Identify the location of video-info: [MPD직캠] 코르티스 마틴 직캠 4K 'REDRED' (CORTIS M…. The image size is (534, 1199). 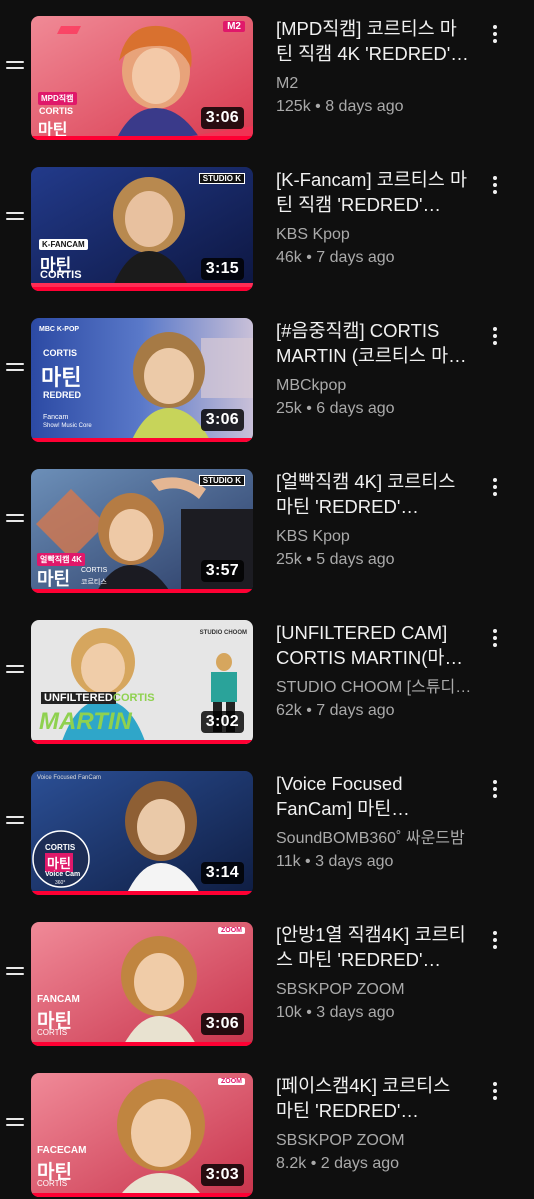
(374, 67).